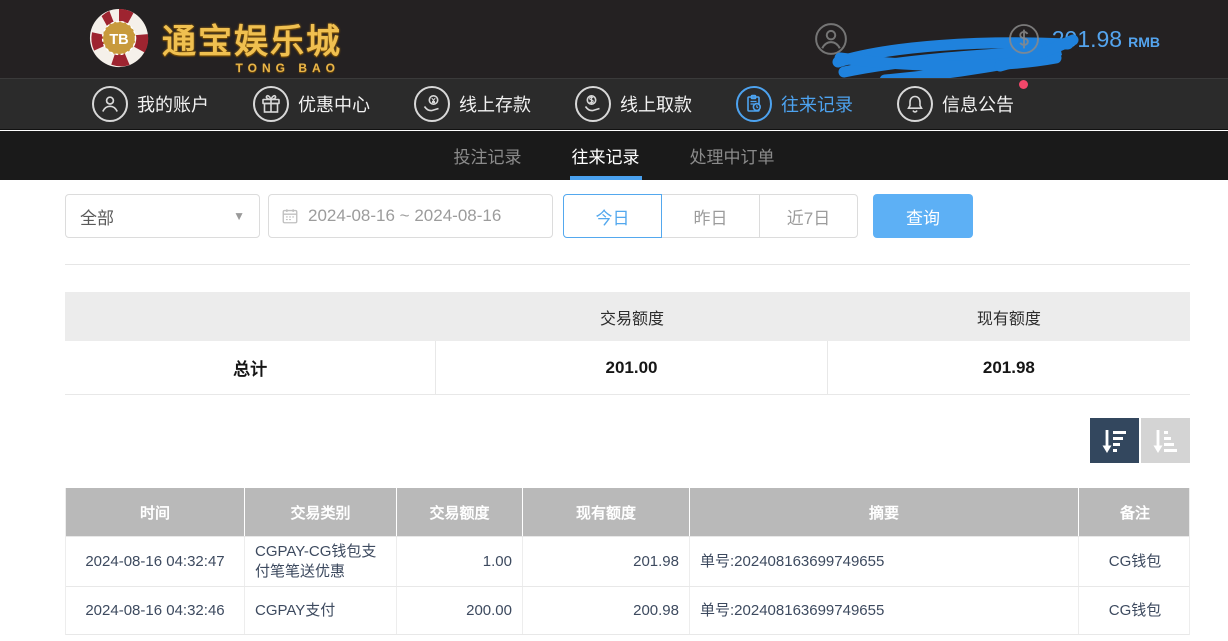 This screenshot has height=641, width=1228. What do you see at coordinates (405, 215) in the screenshot?
I see `date-range-value: 2024-08-16 ~ 2024-08-16` at bounding box center [405, 215].